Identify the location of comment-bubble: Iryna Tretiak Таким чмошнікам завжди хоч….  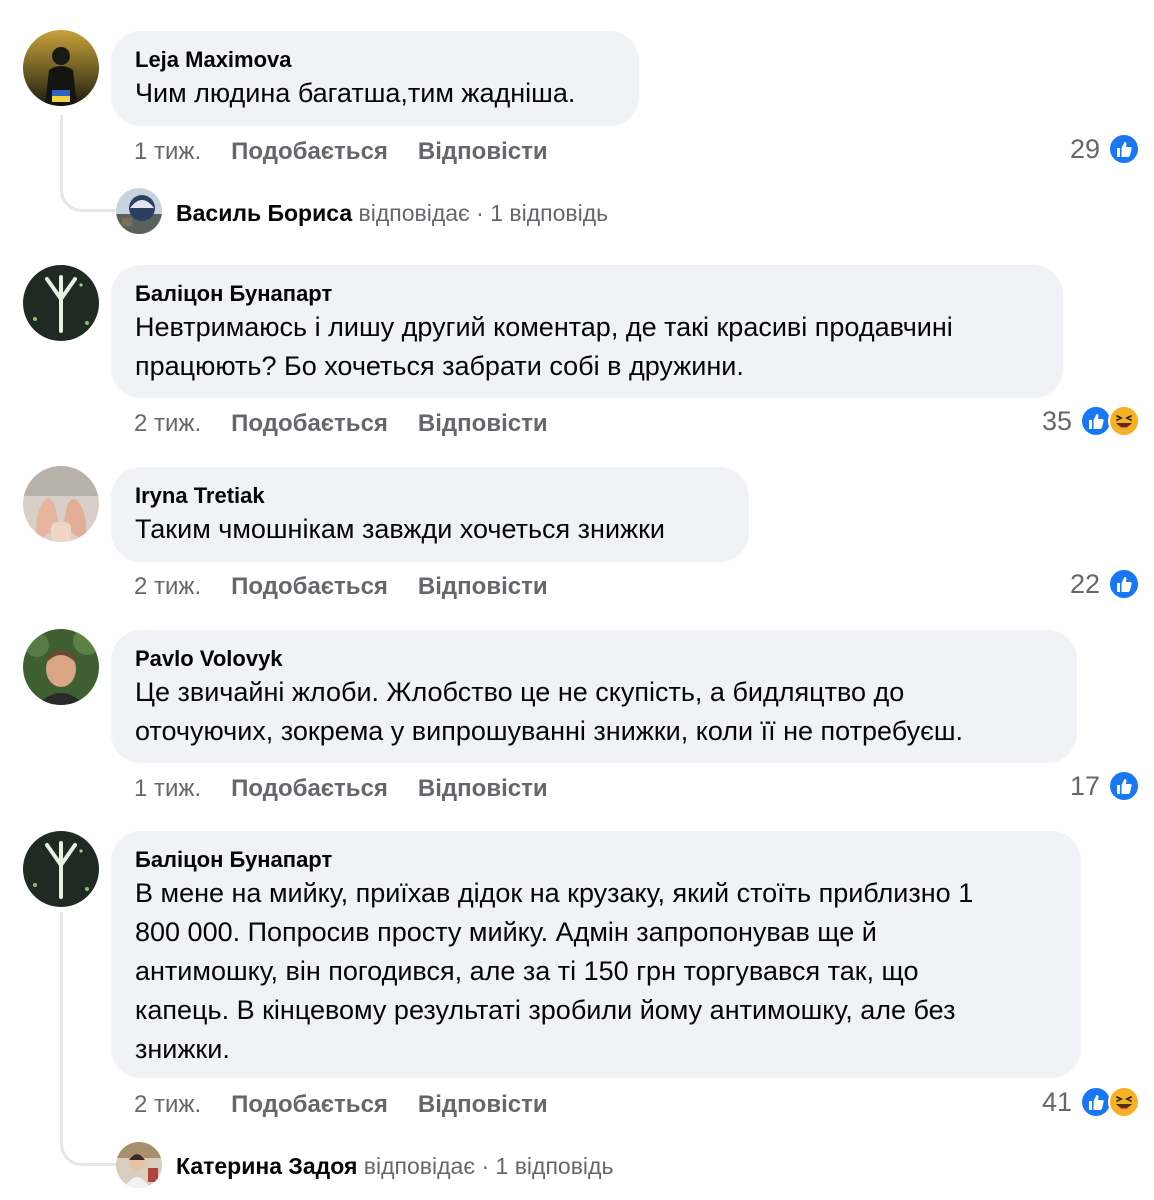
(430, 514).